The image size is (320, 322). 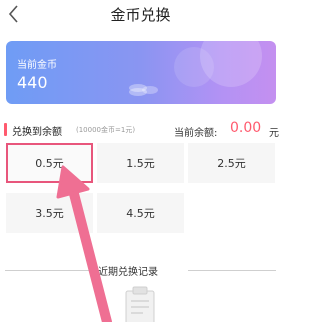 What do you see at coordinates (140, 163) in the screenshot?
I see `option-1-5: 1.5元` at bounding box center [140, 163].